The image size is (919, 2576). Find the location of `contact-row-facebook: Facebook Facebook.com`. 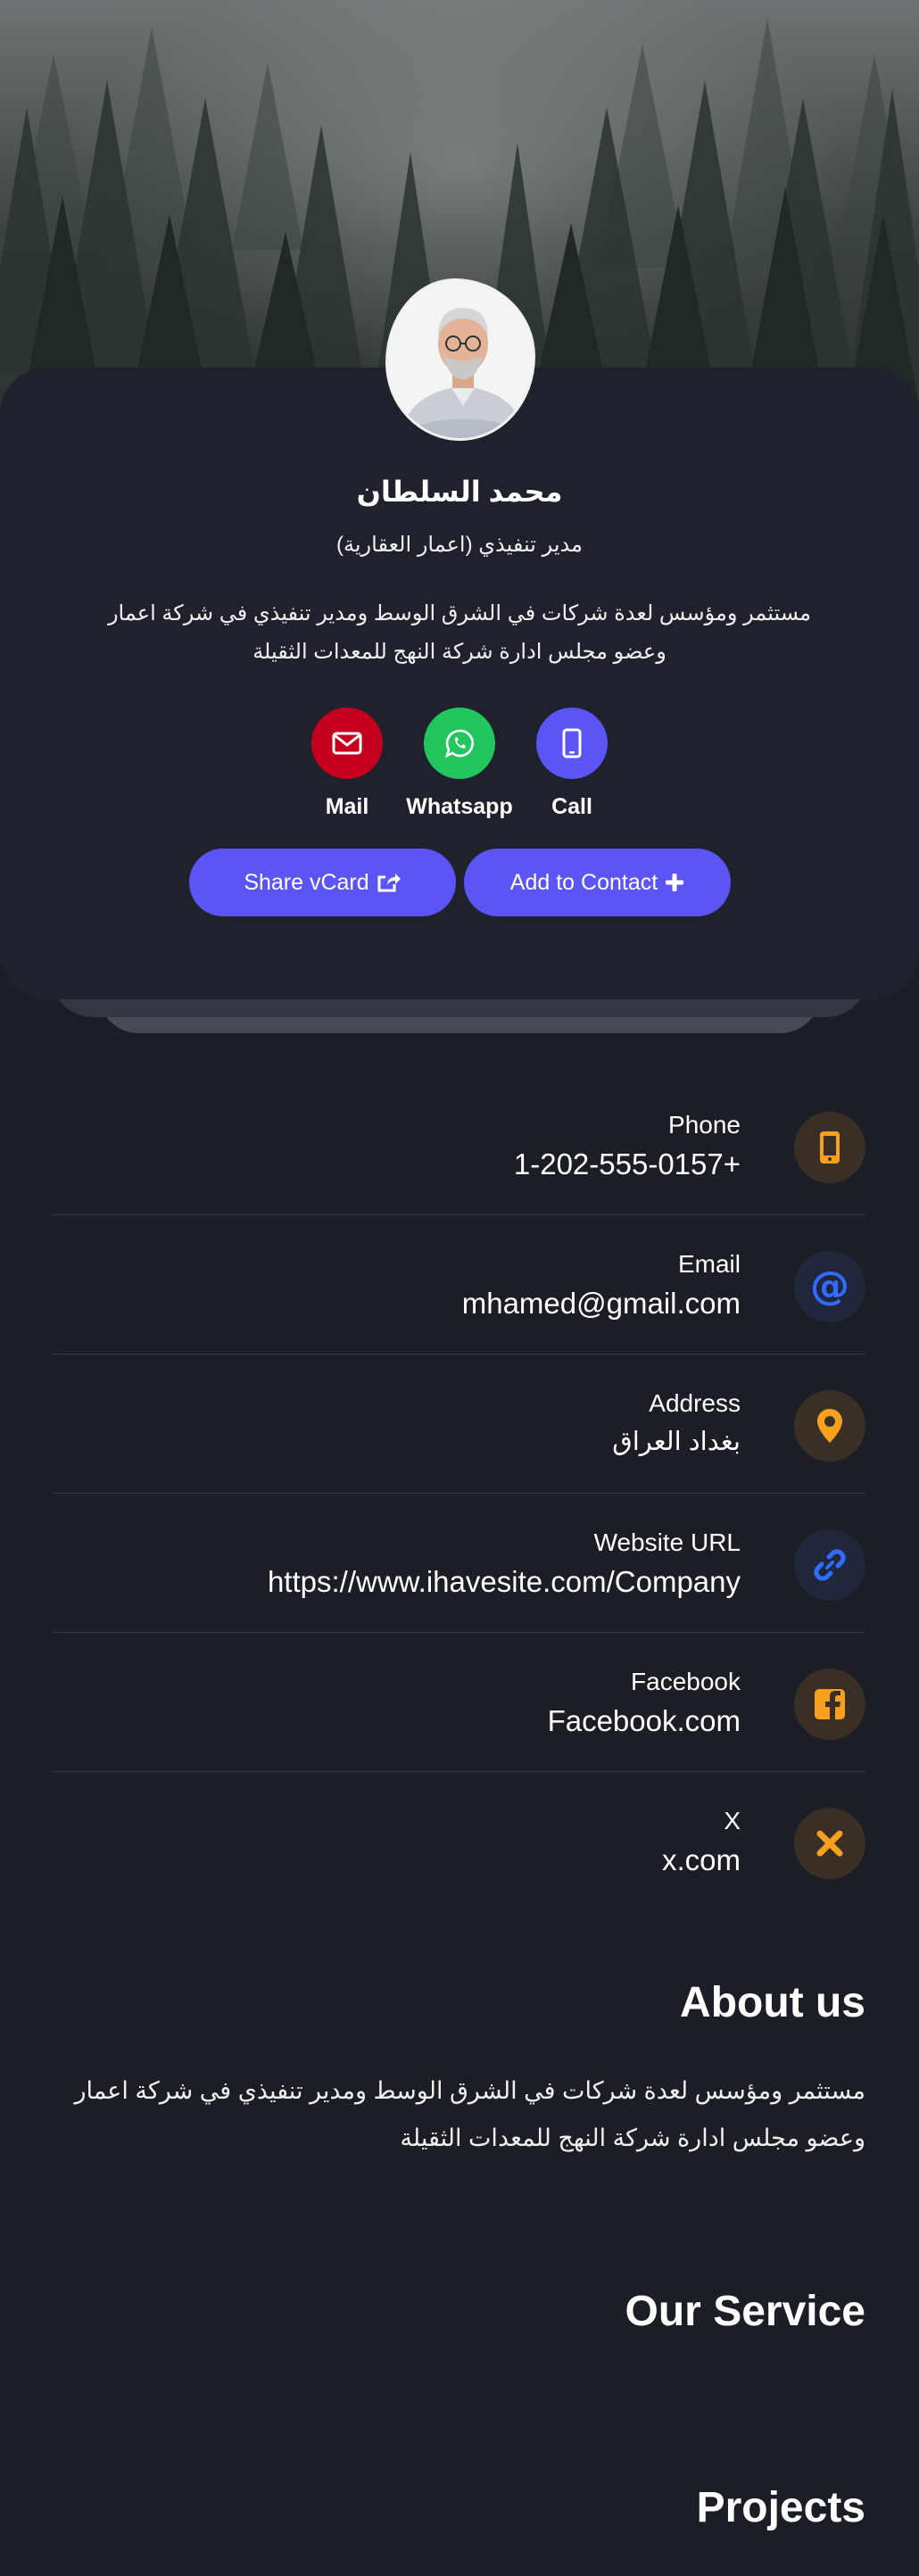

contact-row-facebook: Facebook Facebook.com is located at coordinates (459, 1702).